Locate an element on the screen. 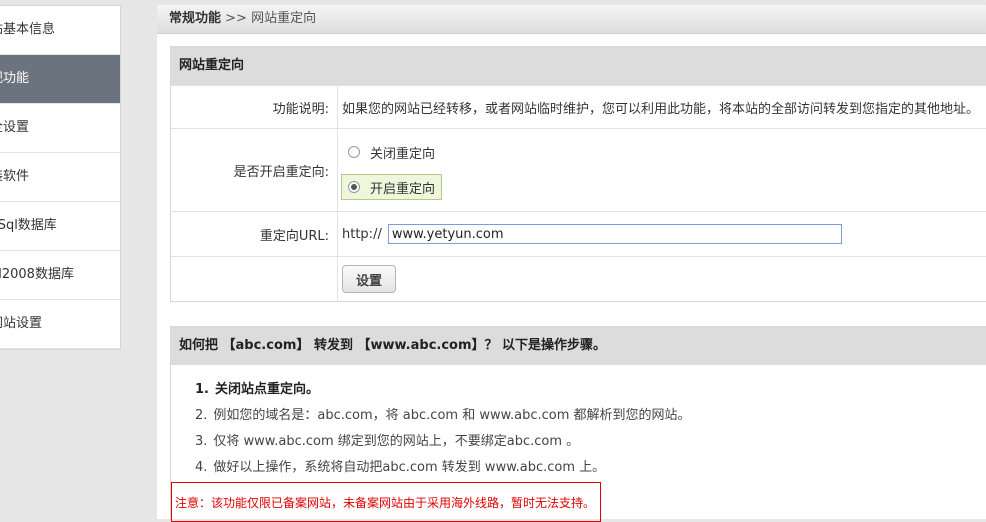 This screenshot has width=986, height=522. redirect-url-input is located at coordinates (614, 234).